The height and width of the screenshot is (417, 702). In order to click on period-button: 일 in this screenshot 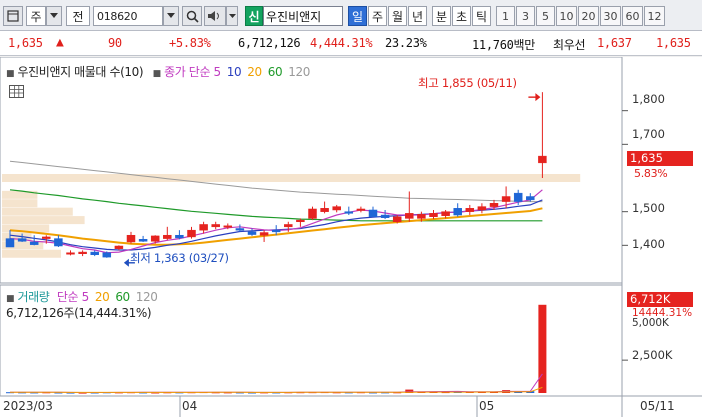, I will do `click(357, 16)`.